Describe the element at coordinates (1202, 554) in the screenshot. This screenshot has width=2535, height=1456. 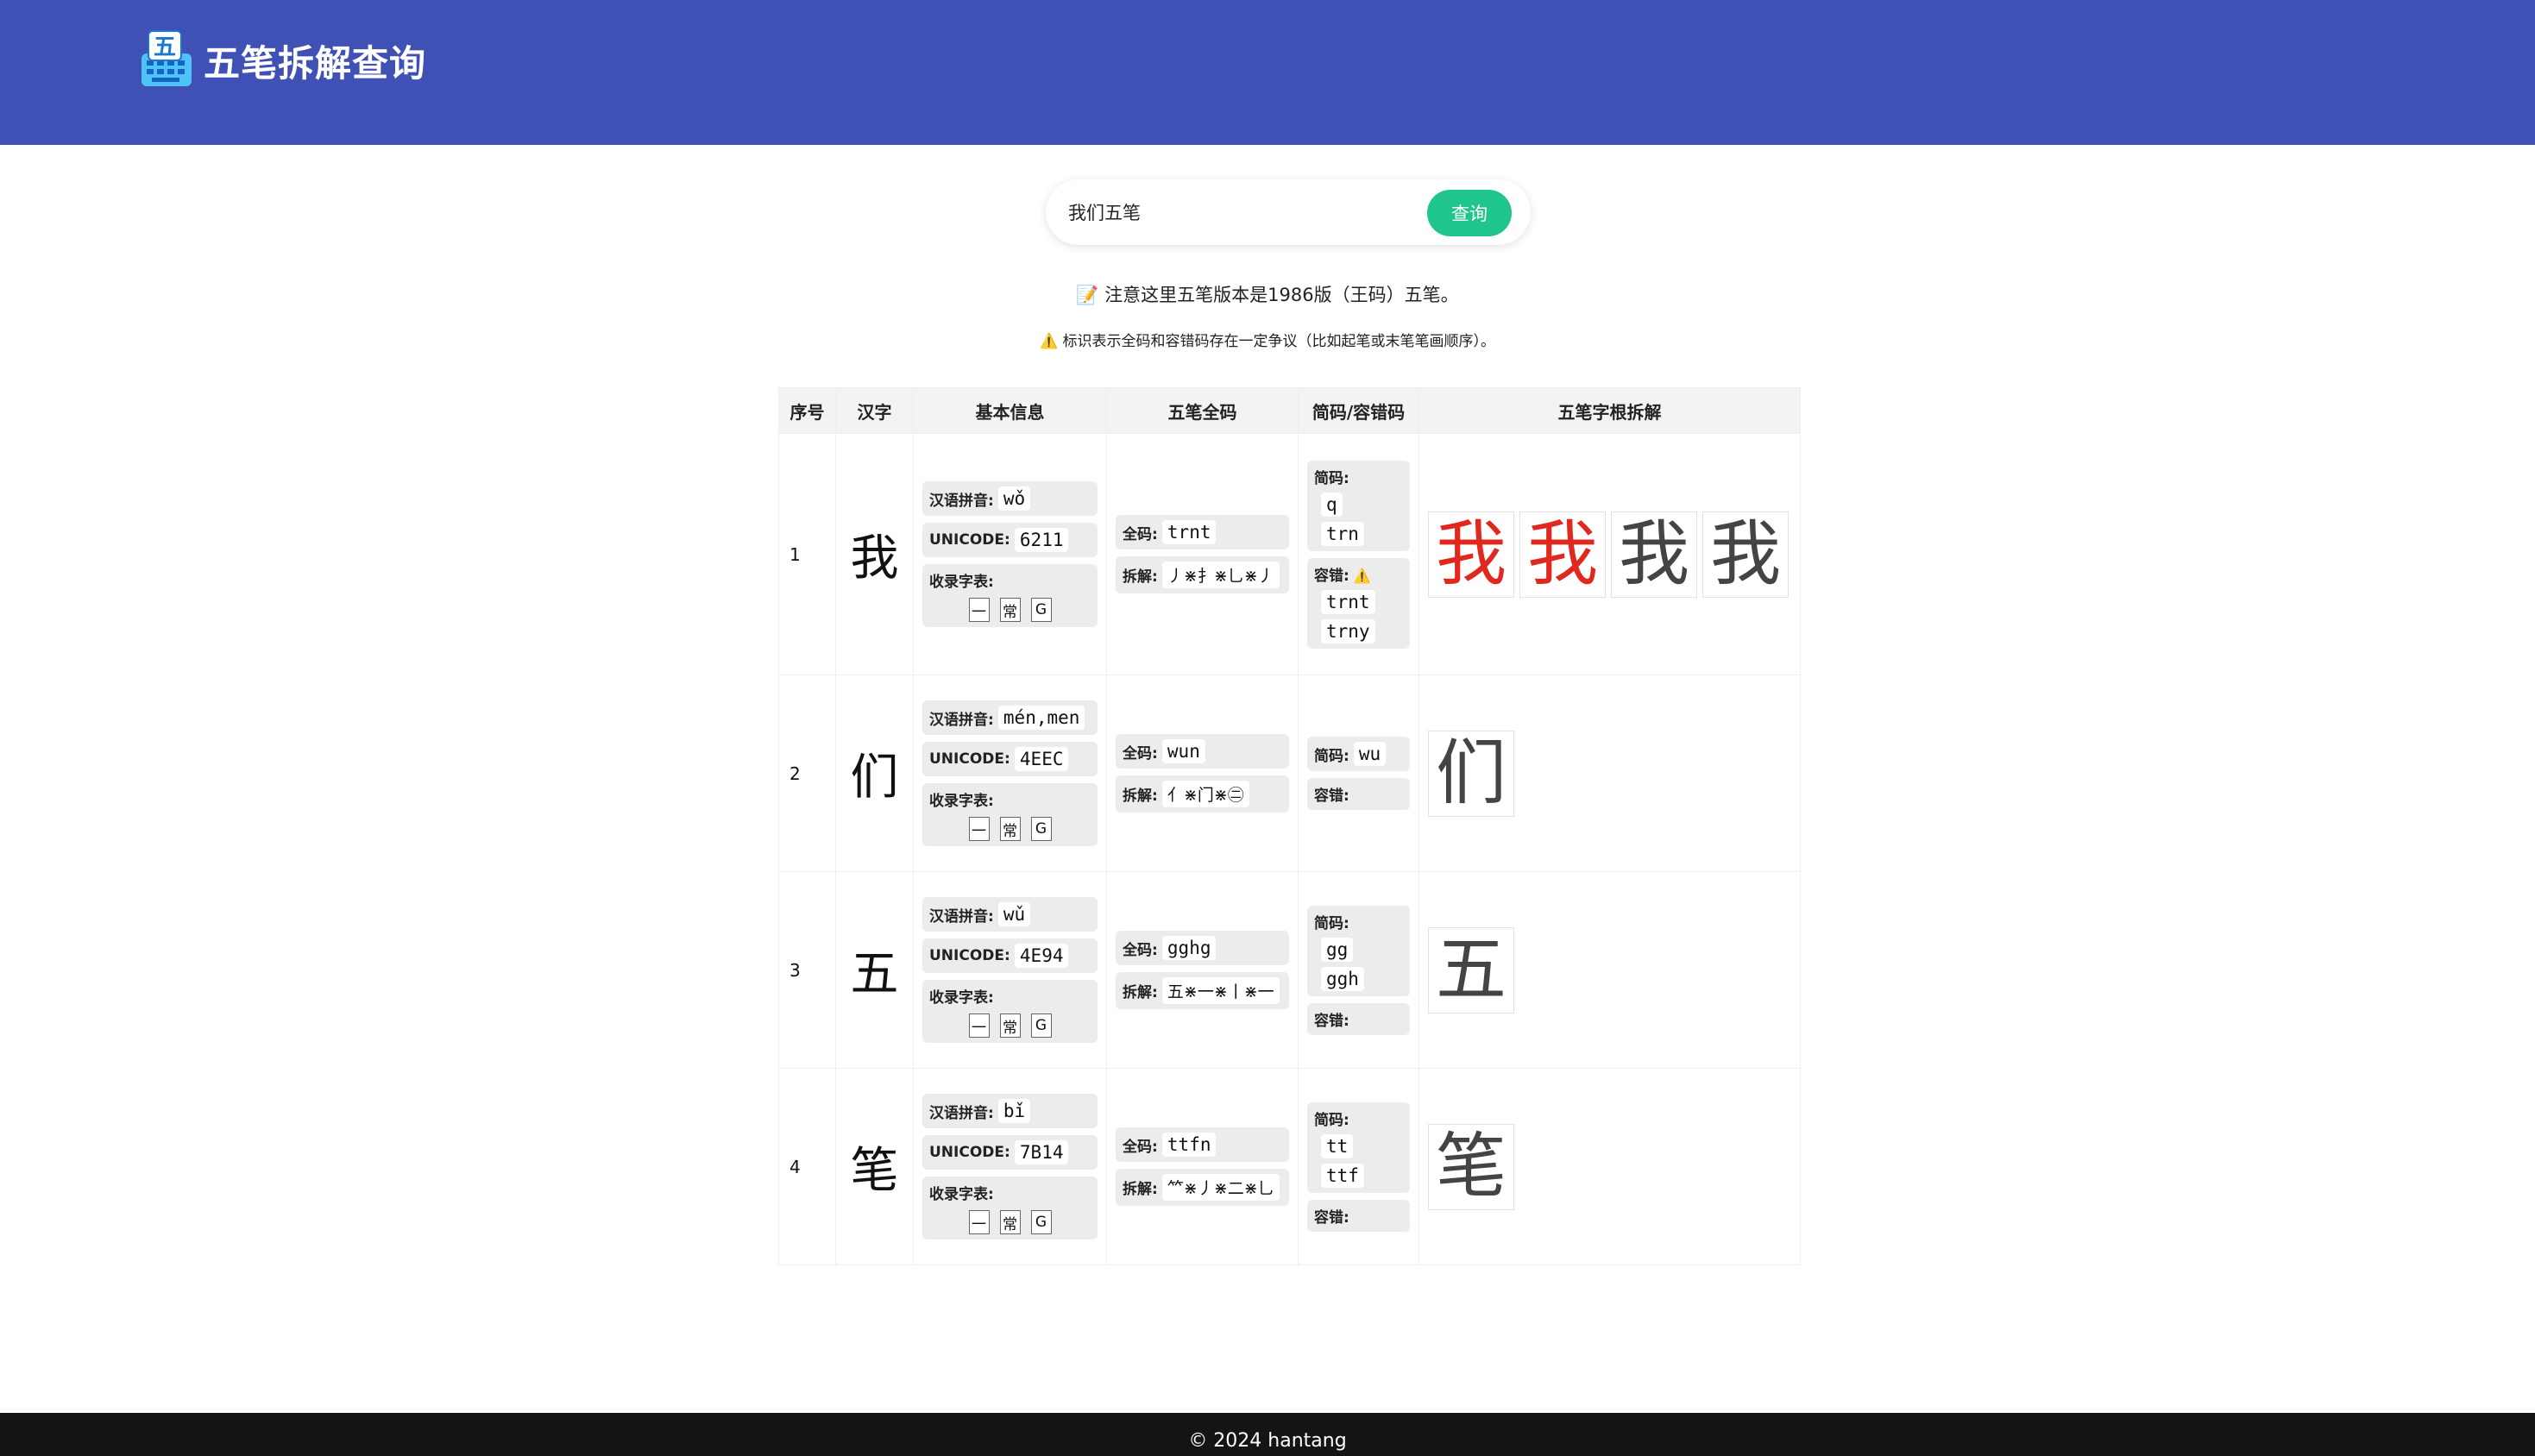
I see `full-code-cell: 全码: trnt 拆解: 丿⋇扌⋇乚⋇丿` at that location.